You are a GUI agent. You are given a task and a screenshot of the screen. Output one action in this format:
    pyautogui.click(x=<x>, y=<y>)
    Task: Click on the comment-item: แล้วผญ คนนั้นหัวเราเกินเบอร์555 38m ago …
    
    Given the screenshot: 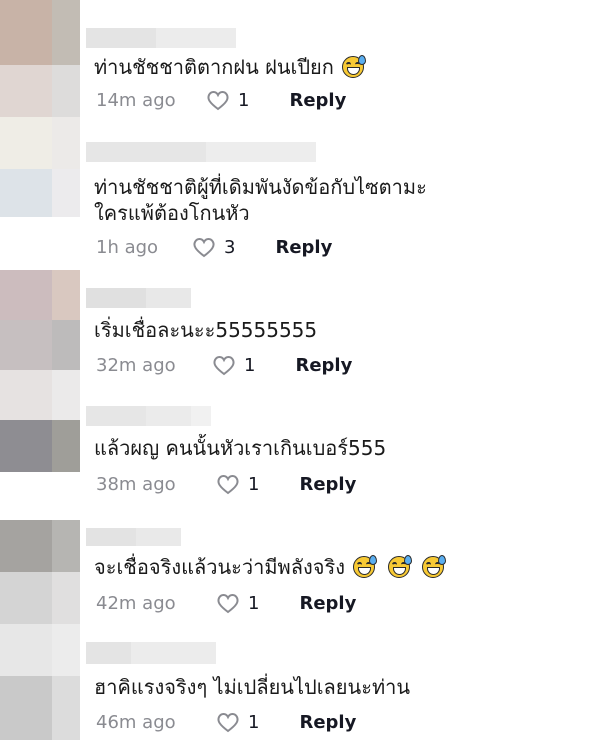 What is the action you would take?
    pyautogui.click(x=343, y=455)
    